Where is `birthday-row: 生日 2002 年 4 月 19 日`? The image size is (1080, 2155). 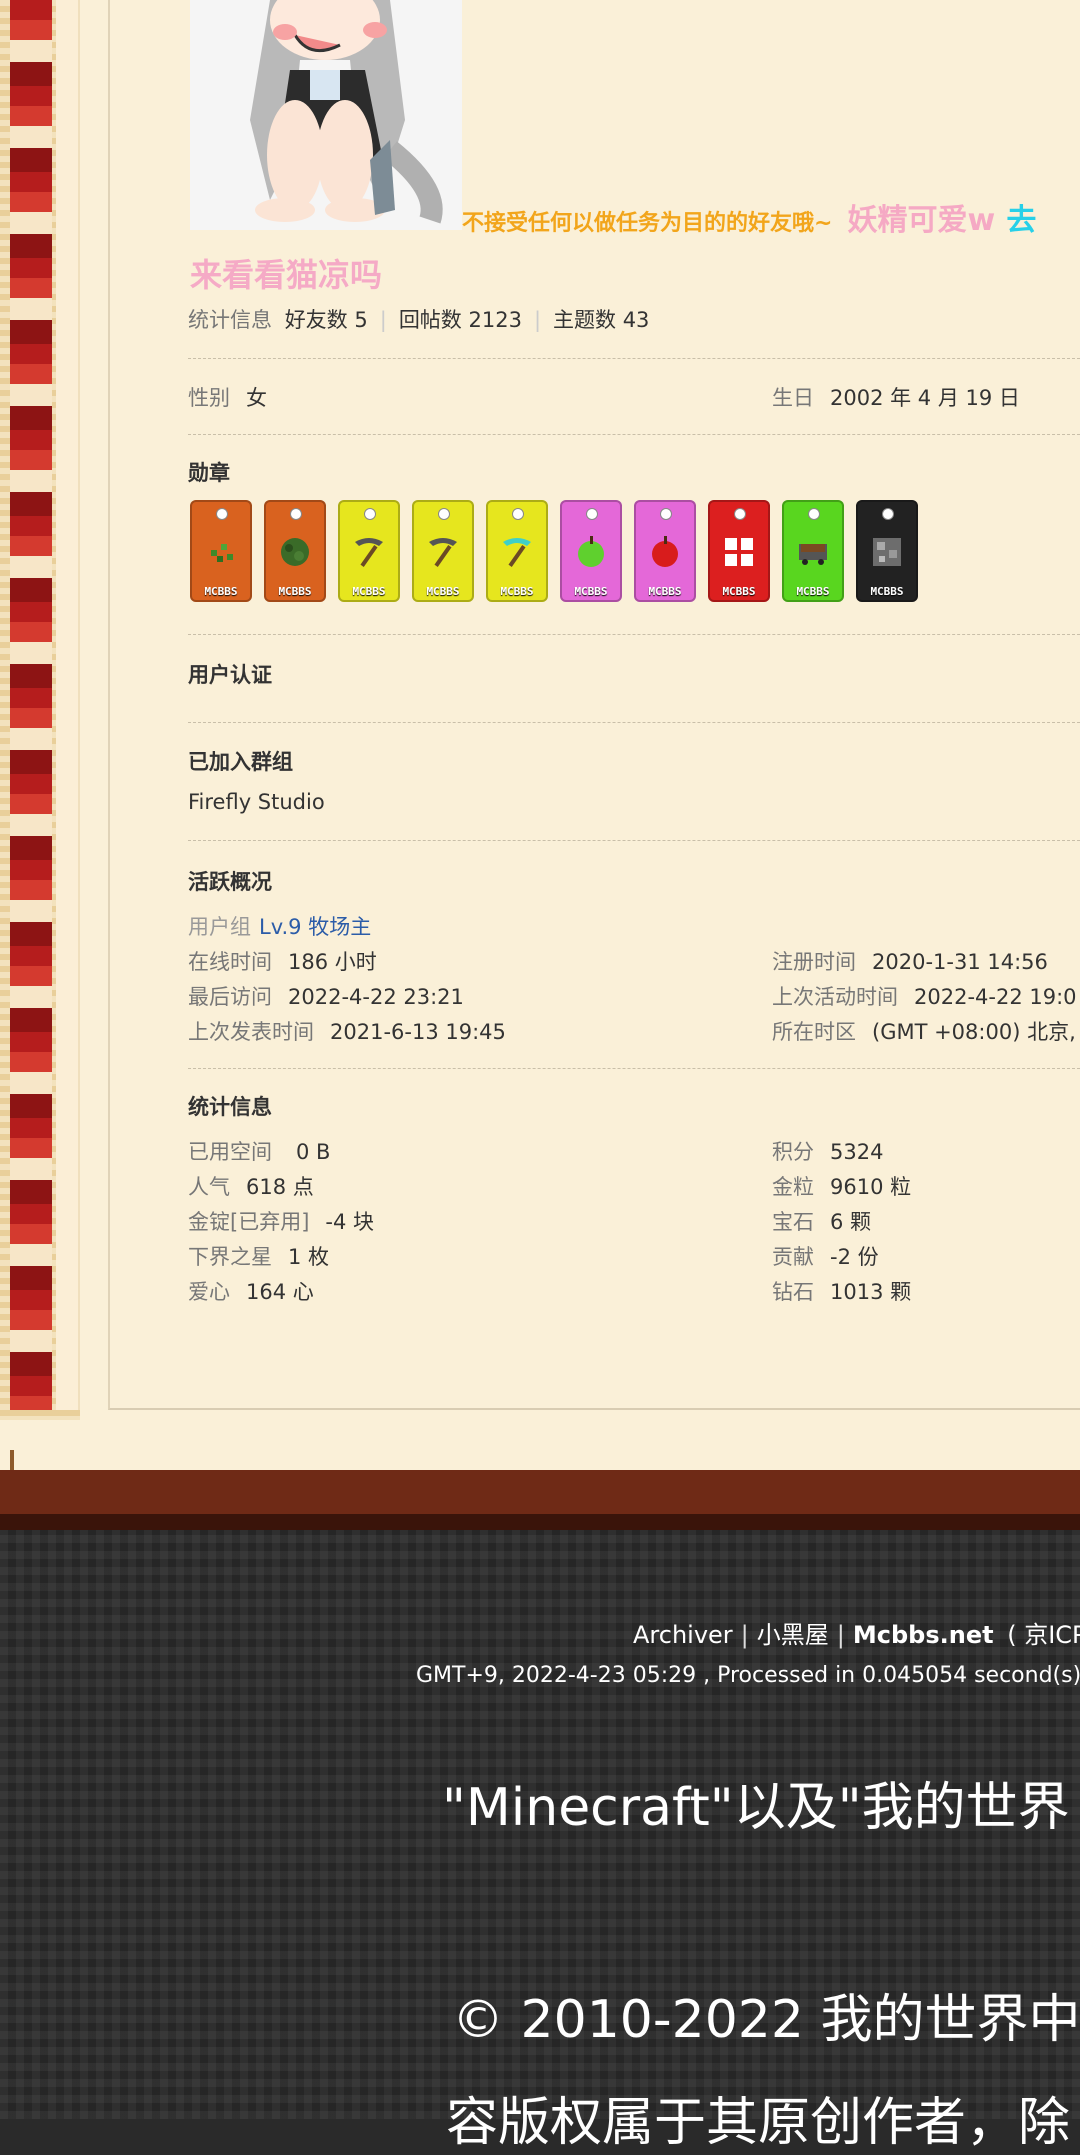 birthday-row: 生日 2002 年 4 月 19 日 is located at coordinates (896, 397).